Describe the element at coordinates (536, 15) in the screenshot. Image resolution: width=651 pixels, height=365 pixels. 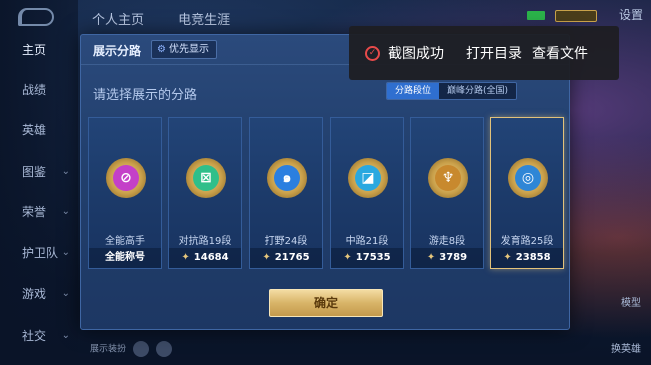
I see `battery-icon` at that location.